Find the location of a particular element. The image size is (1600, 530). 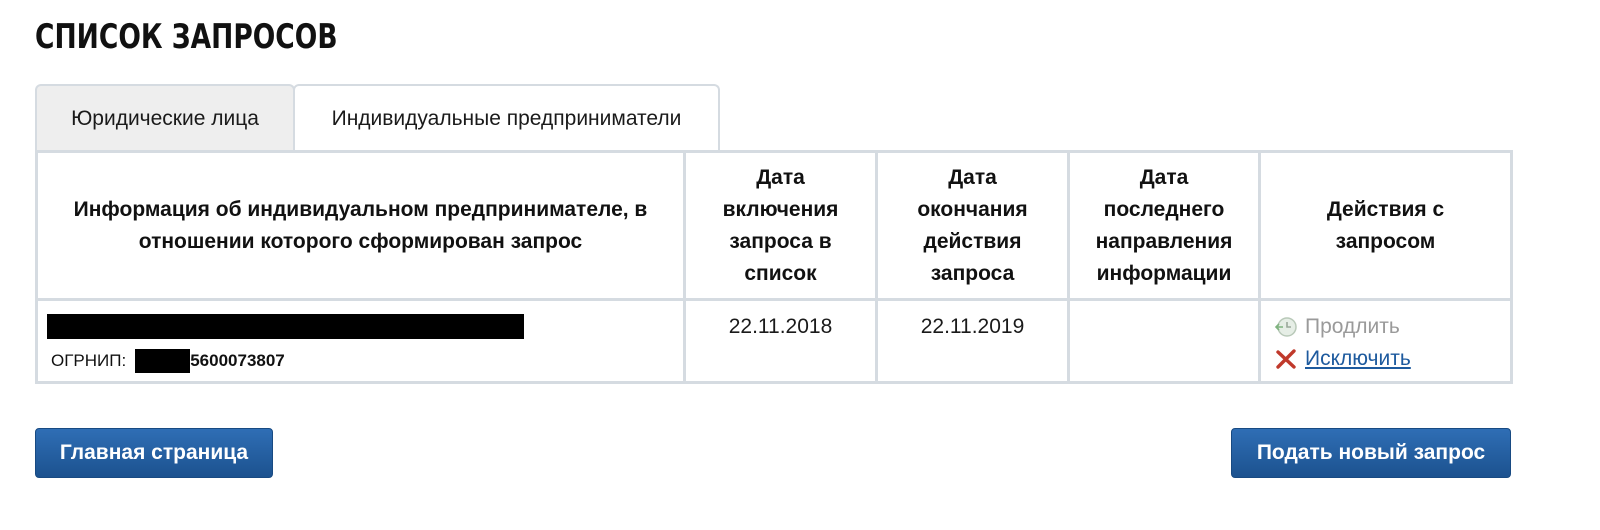

redacted-name-block is located at coordinates (285, 326).